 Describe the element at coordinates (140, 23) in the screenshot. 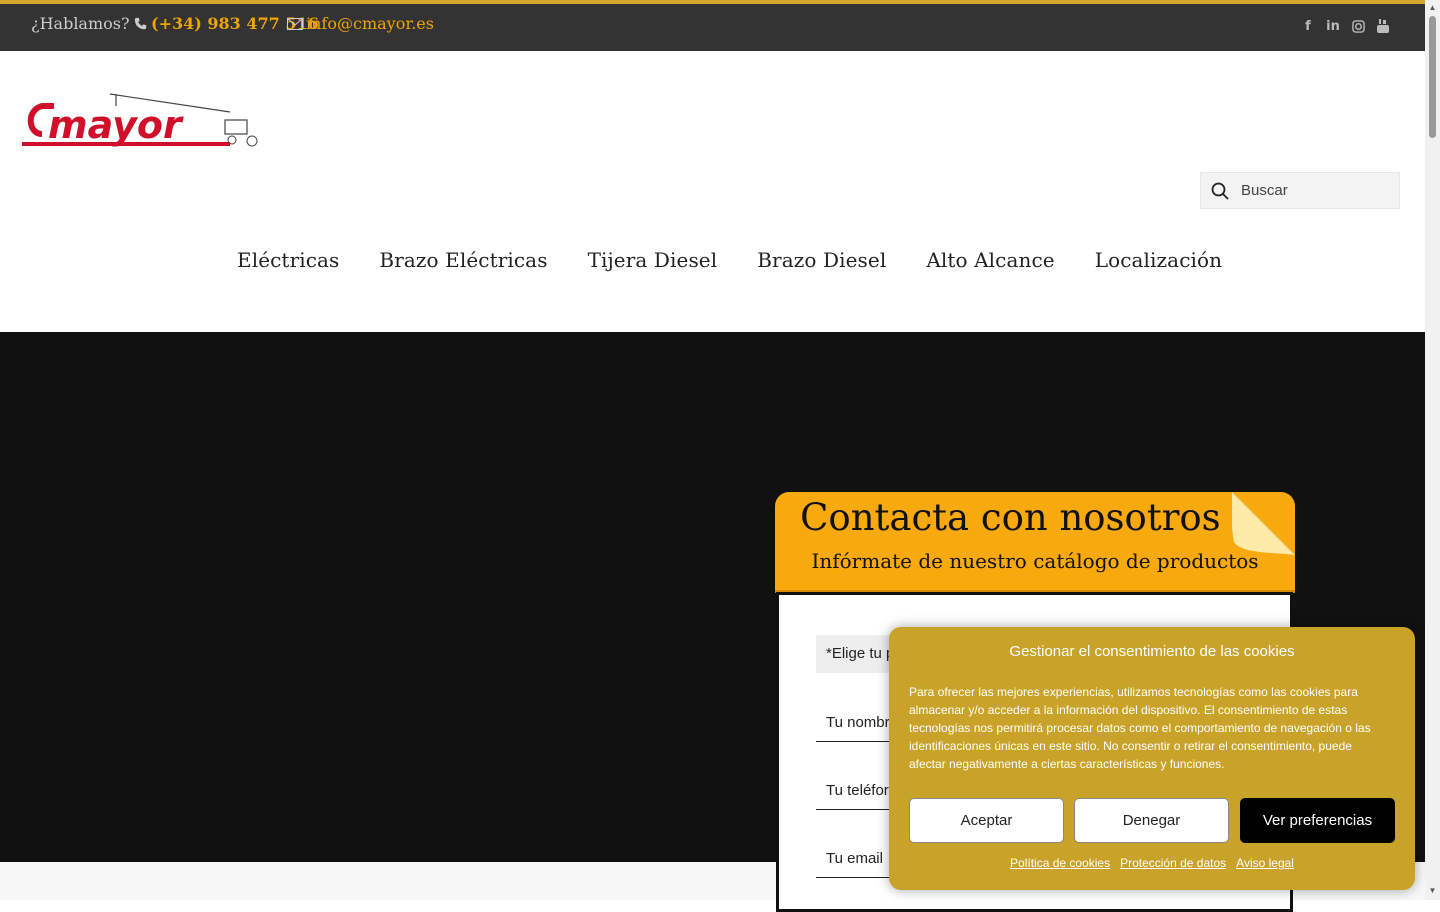

I see `phone-icon` at that location.